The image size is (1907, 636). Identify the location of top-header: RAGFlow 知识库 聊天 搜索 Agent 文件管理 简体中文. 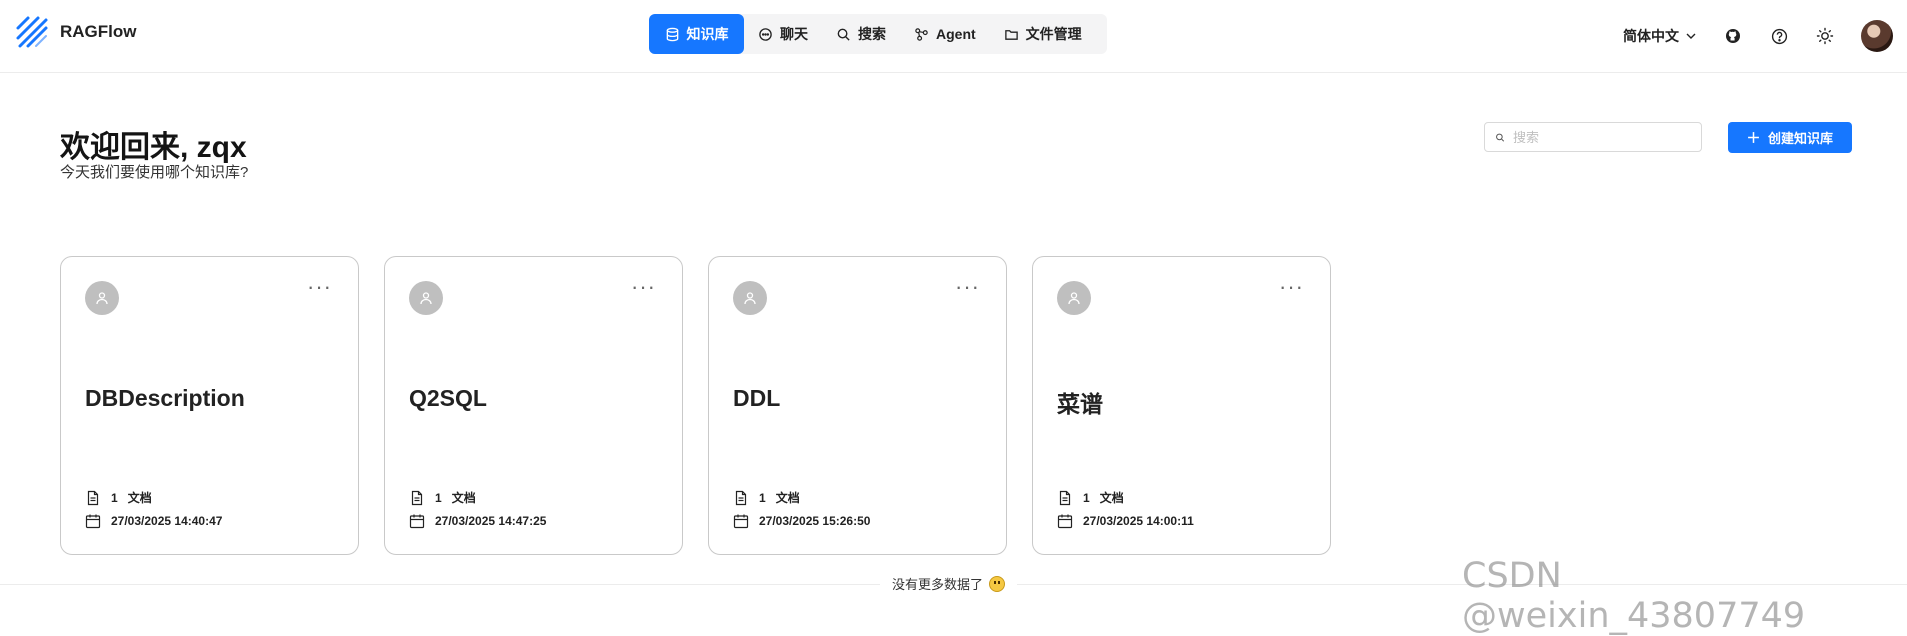
(953, 36).